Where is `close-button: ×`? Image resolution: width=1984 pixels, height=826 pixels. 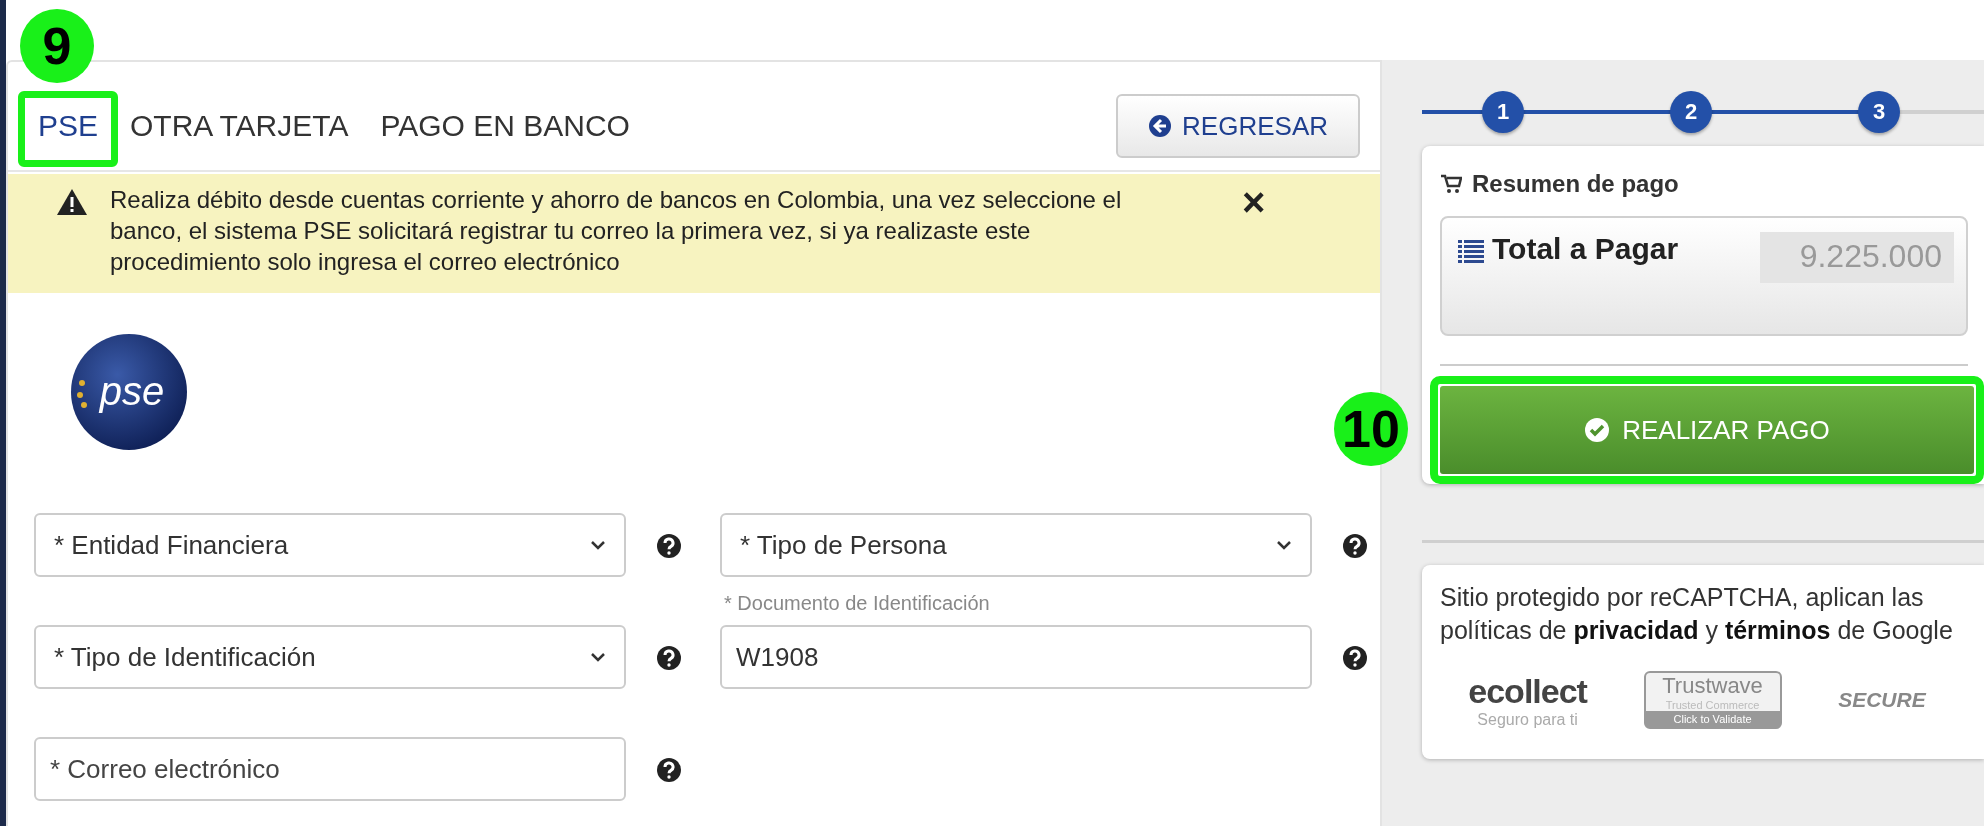 close-button: × is located at coordinates (1234, 202).